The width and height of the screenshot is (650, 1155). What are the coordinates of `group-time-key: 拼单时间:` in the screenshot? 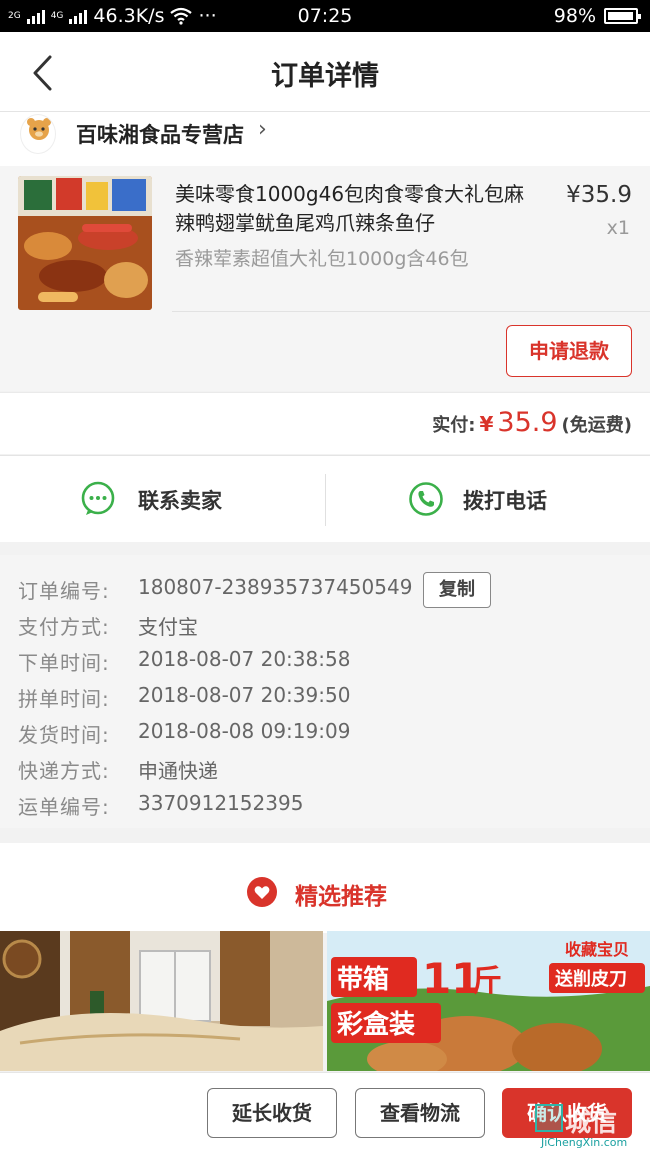 It's located at (64, 699).